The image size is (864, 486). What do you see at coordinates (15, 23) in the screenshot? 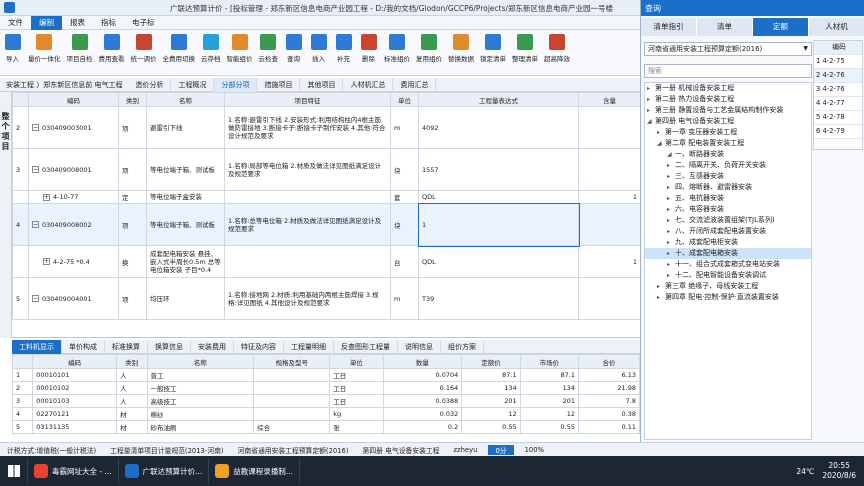
I see `menu-item: 文件` at bounding box center [15, 23].